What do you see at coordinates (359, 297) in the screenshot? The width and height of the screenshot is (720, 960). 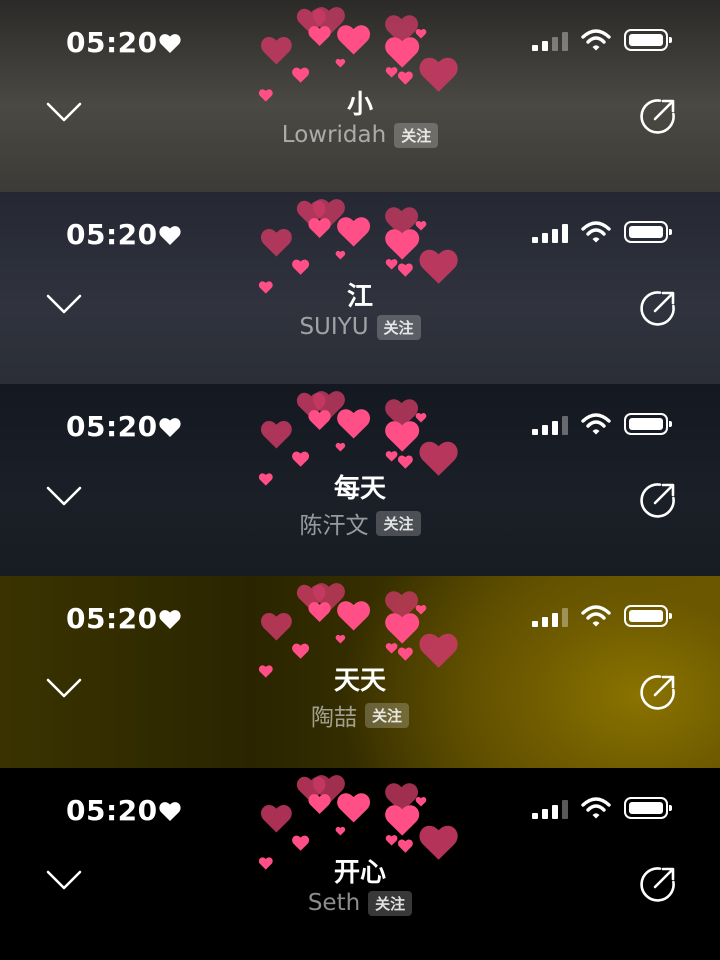 I see `song-title: 江` at bounding box center [359, 297].